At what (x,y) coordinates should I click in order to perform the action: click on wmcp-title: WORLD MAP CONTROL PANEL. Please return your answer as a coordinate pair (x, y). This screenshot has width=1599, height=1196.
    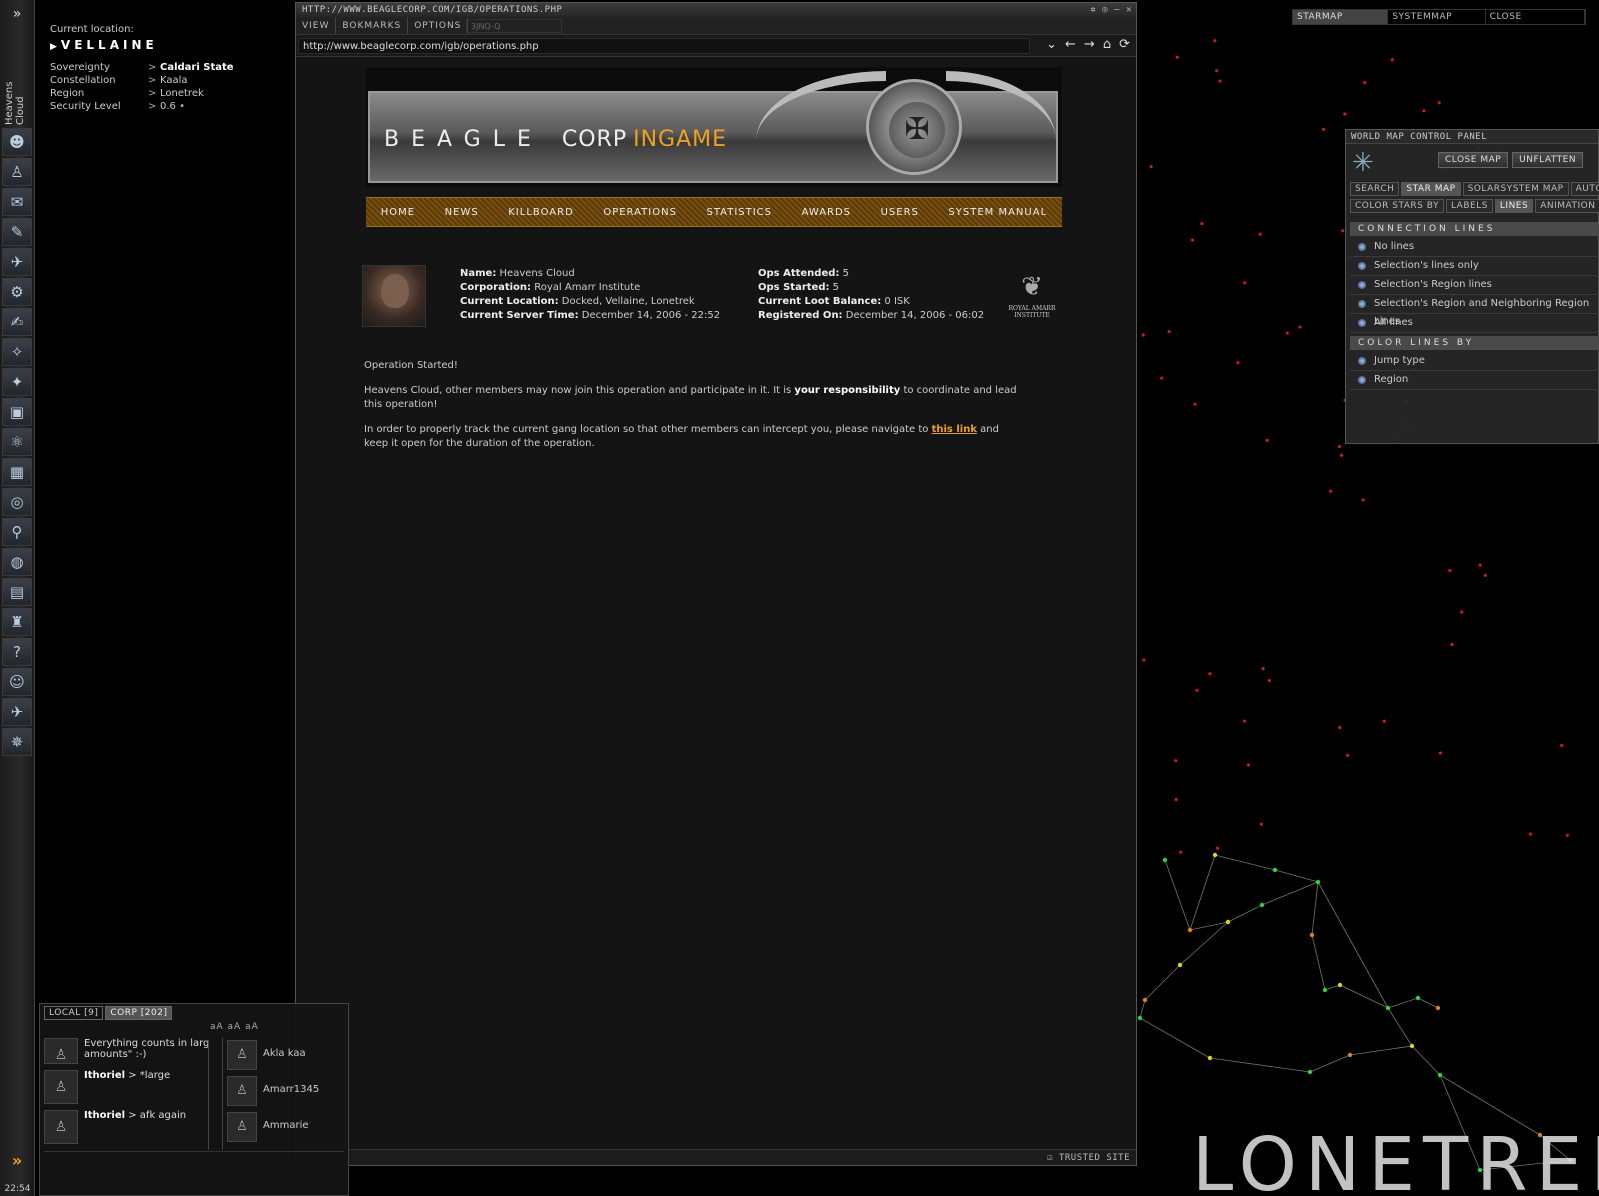
    Looking at the image, I should click on (1472, 137).